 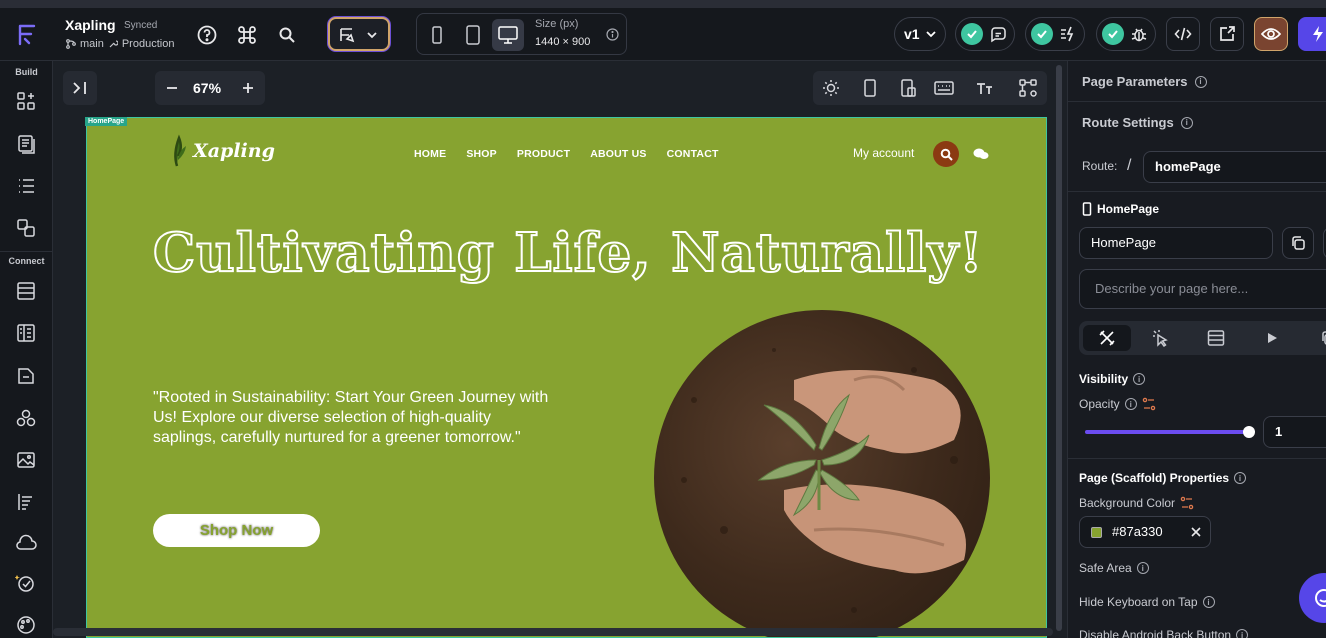 What do you see at coordinates (1176, 243) in the screenshot?
I see `page-name-input: HomePage` at bounding box center [1176, 243].